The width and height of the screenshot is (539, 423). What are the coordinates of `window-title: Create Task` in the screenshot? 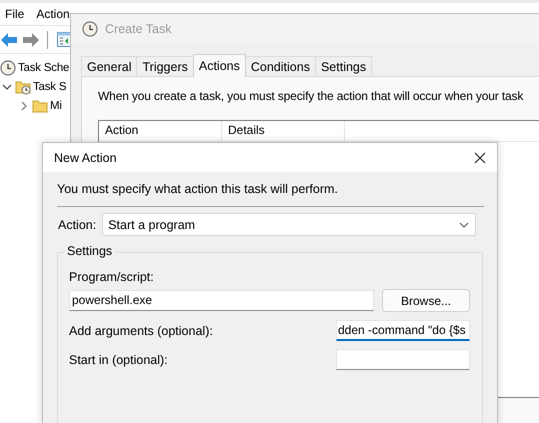 It's located at (138, 29).